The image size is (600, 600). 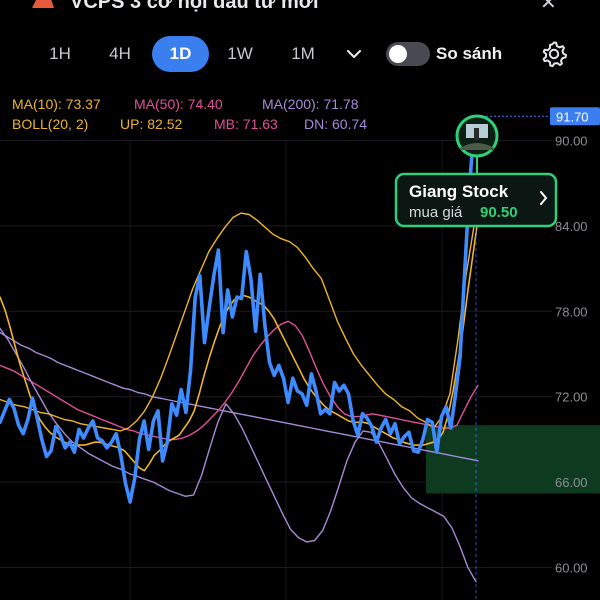 What do you see at coordinates (571, 311) in the screenshot?
I see `y-tick-label: 78.00` at bounding box center [571, 311].